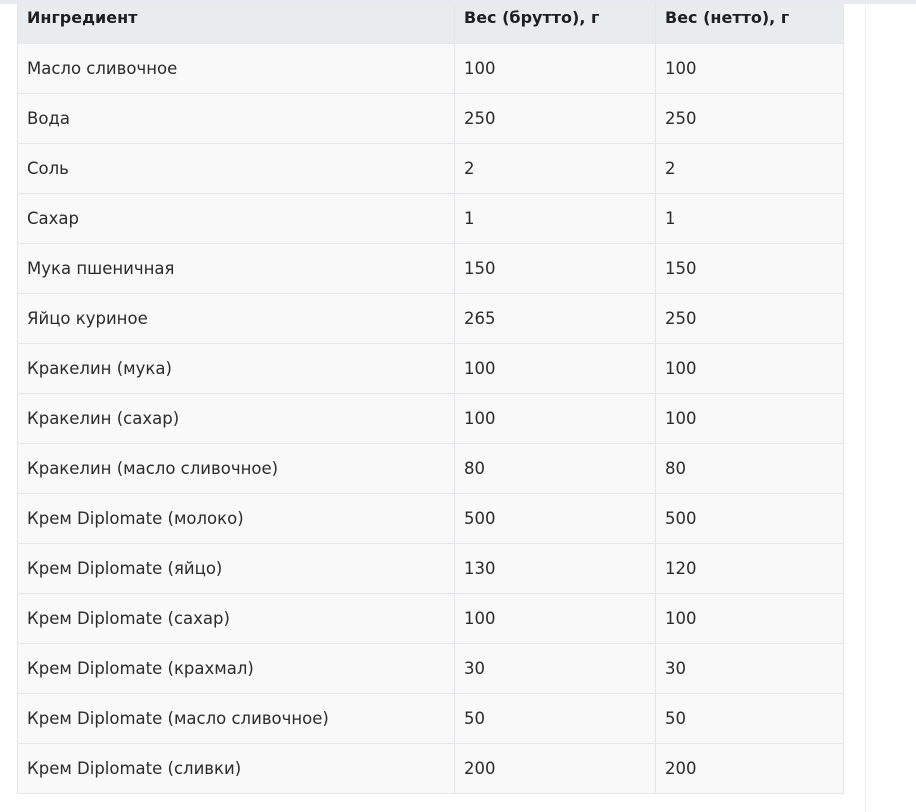 The width and height of the screenshot is (916, 812). What do you see at coordinates (749, 668) in the screenshot?
I see `cell-net-weight: 30` at bounding box center [749, 668].